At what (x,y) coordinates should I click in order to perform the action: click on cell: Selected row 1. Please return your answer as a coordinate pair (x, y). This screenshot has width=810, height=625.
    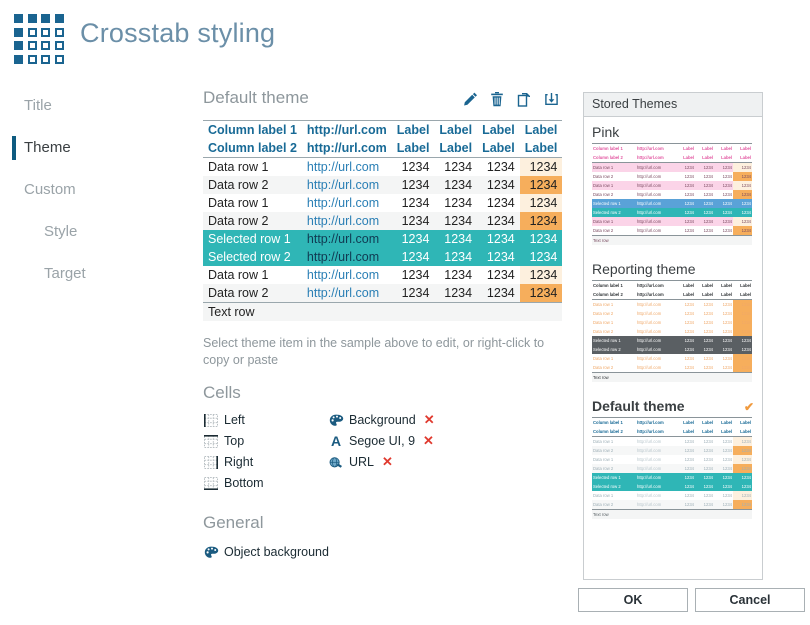
    Looking at the image, I should click on (252, 239).